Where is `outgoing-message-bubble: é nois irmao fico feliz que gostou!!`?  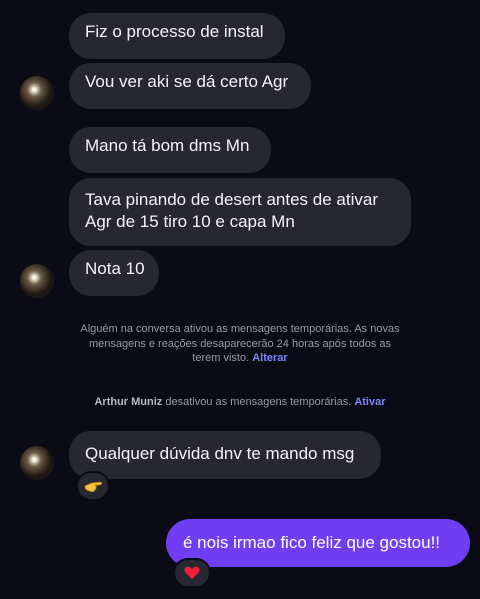
outgoing-message-bubble: é nois irmao fico feliz que gostou!! is located at coordinates (318, 543).